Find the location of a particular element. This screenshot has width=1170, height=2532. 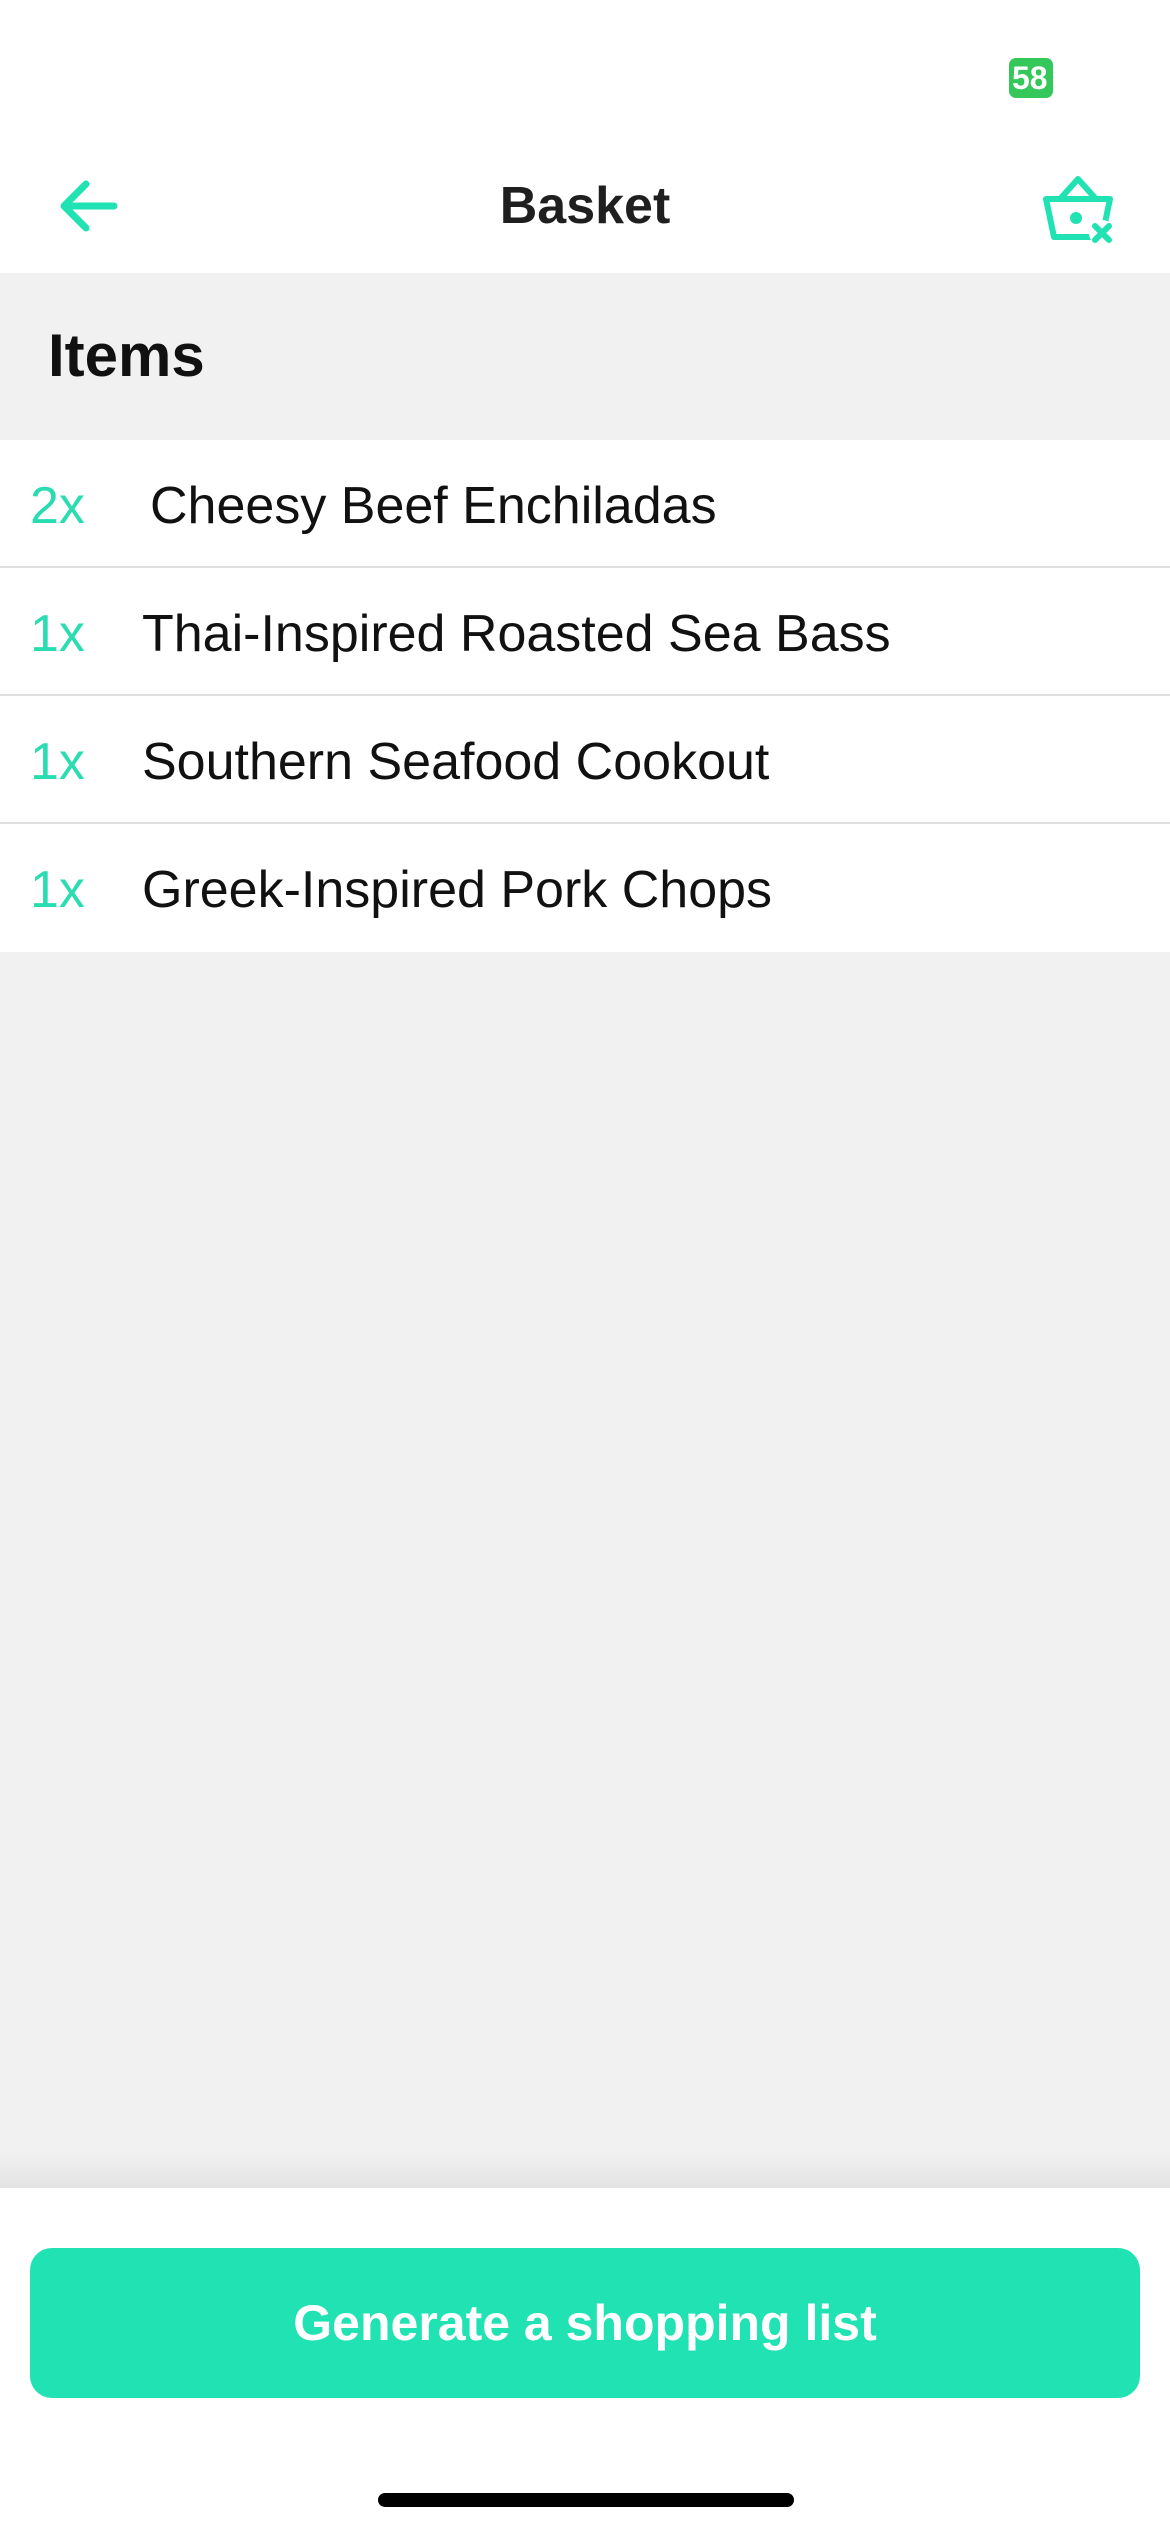

item-name: Southern Seafood Cookout is located at coordinates (456, 762).